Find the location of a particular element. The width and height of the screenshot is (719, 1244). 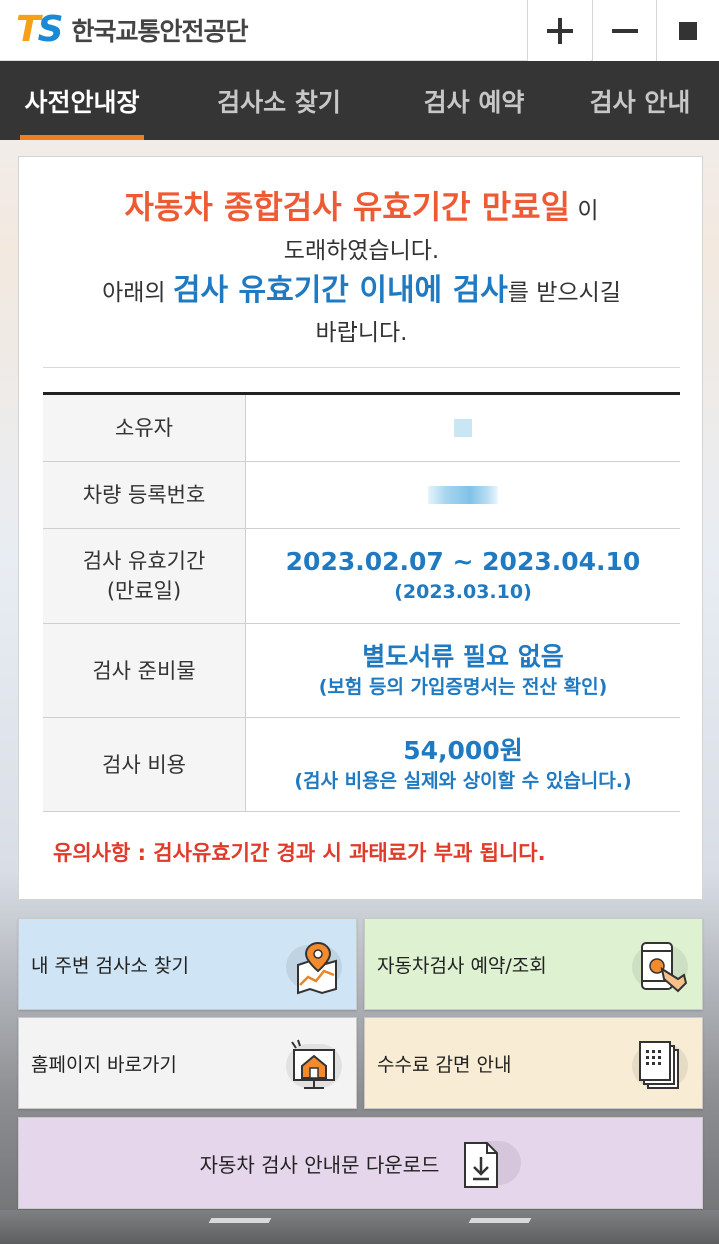

tab-reservation: 검사 예약 is located at coordinates (474, 100).